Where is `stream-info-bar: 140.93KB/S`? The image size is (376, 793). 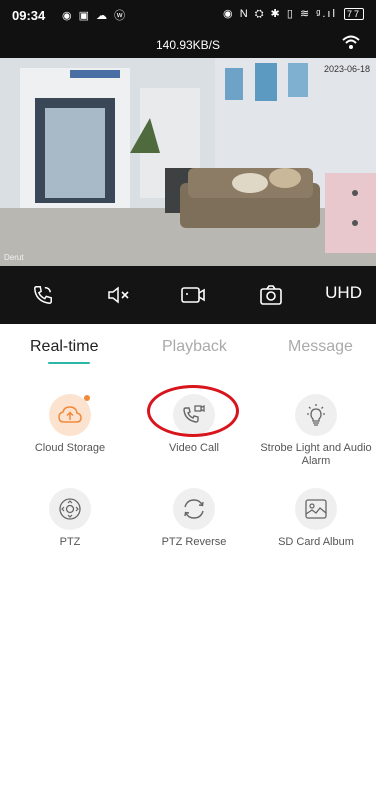
stream-info-bar: 140.93KB/S is located at coordinates (188, 44).